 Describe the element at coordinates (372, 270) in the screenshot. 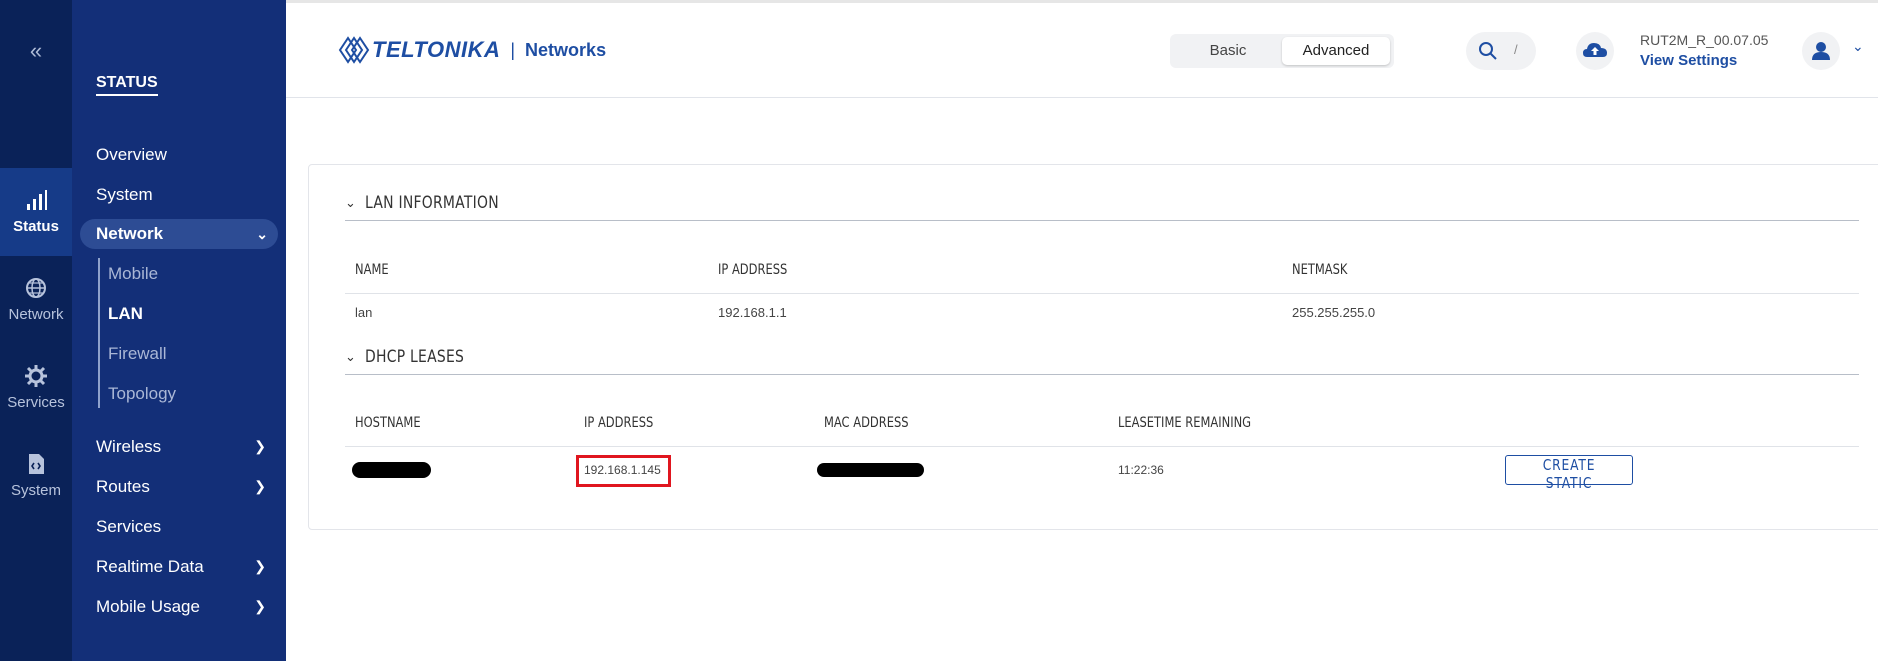

I see `column-header-name: NAME` at that location.